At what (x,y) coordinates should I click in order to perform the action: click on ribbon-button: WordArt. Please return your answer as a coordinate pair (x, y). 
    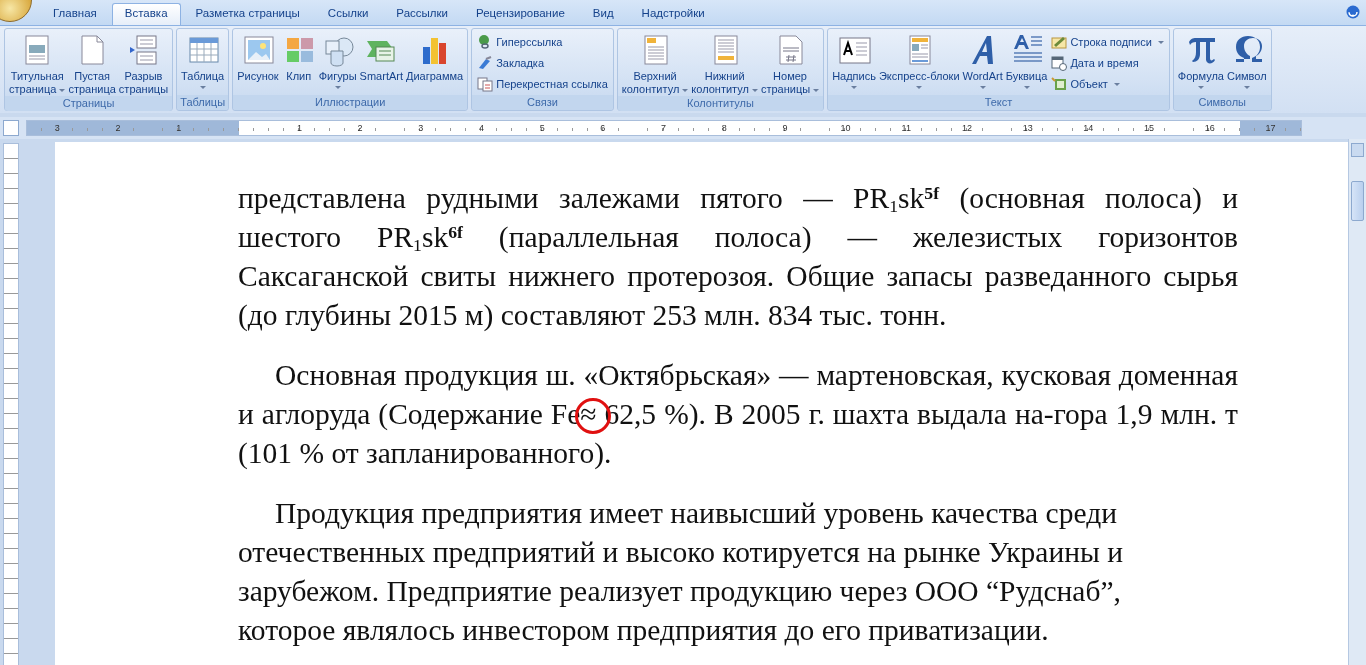
    Looking at the image, I should click on (982, 60).